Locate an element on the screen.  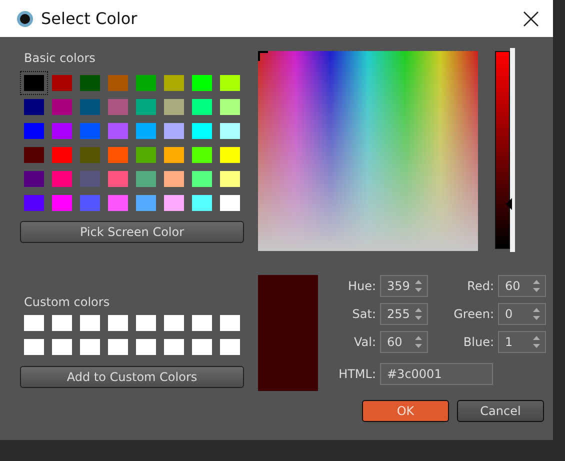
window-title: Select Color is located at coordinates (89, 18).